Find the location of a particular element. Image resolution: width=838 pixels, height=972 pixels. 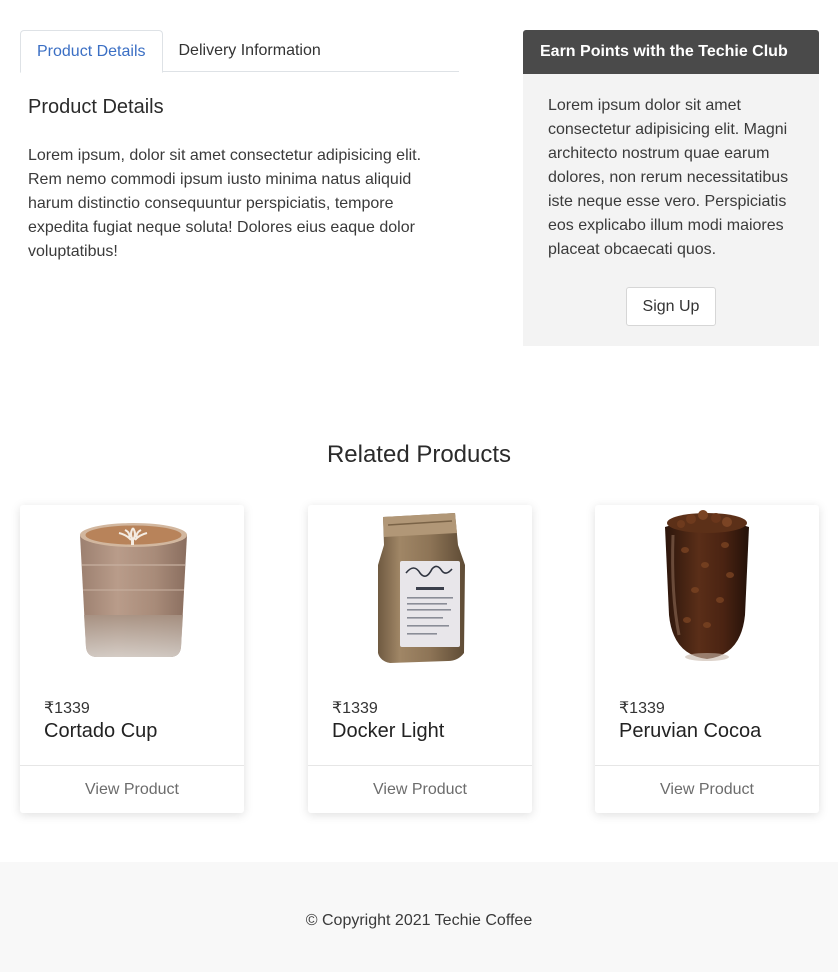

product-card-peruvian-cocoa: ₹1339 Peruvian Cocoa View Product is located at coordinates (707, 659).